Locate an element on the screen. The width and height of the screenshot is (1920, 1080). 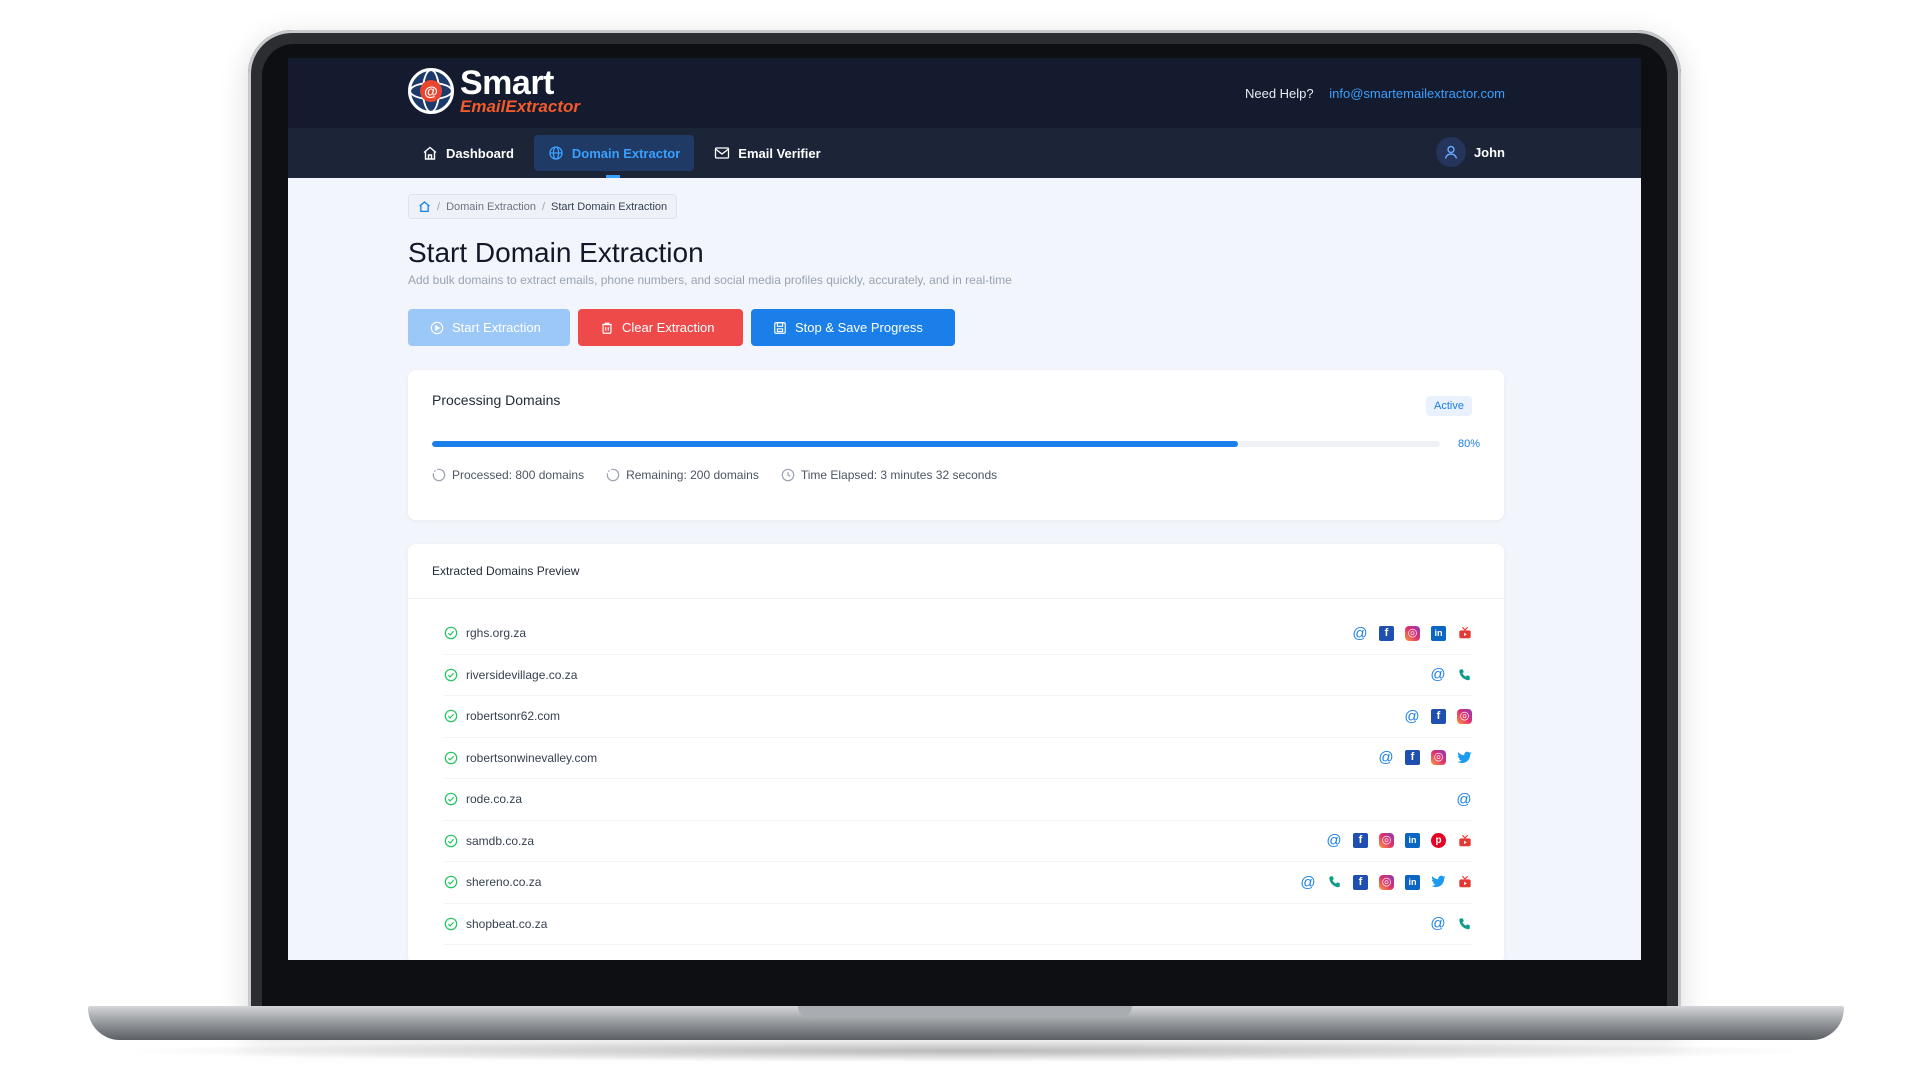
trash-icon is located at coordinates (607, 328).